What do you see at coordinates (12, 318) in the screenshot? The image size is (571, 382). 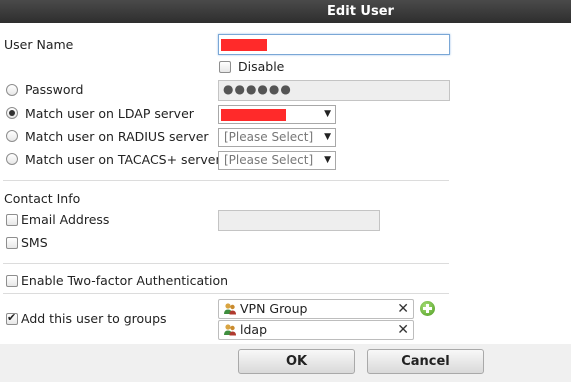 I see `add-to-groups-checkbox` at bounding box center [12, 318].